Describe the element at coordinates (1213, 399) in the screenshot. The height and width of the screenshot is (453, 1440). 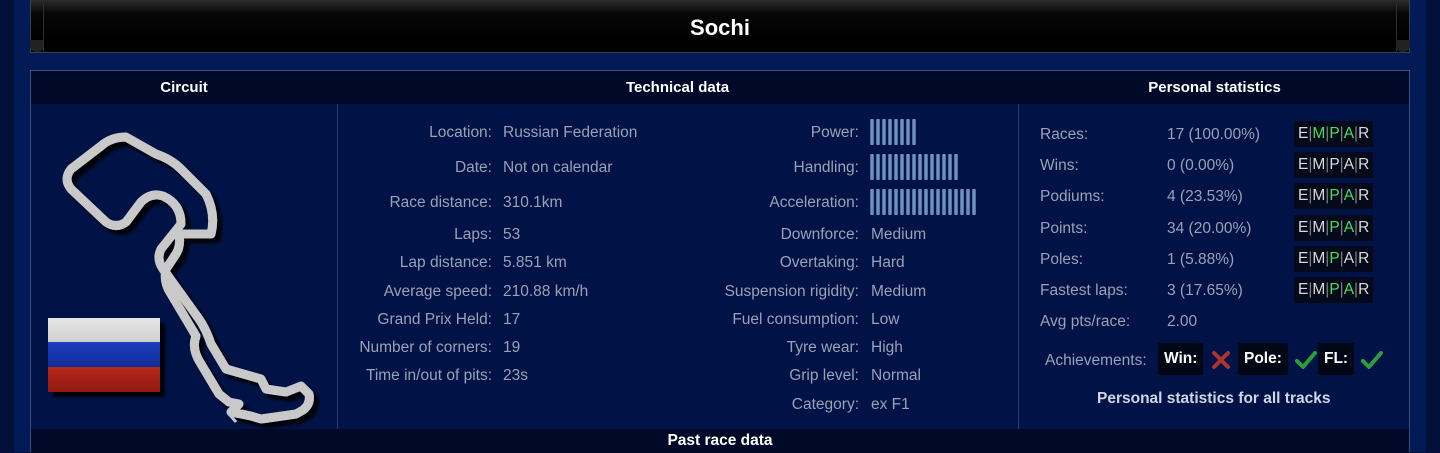
I see `all-tracks-statistics-link: Personal statistics for all tracks` at that location.